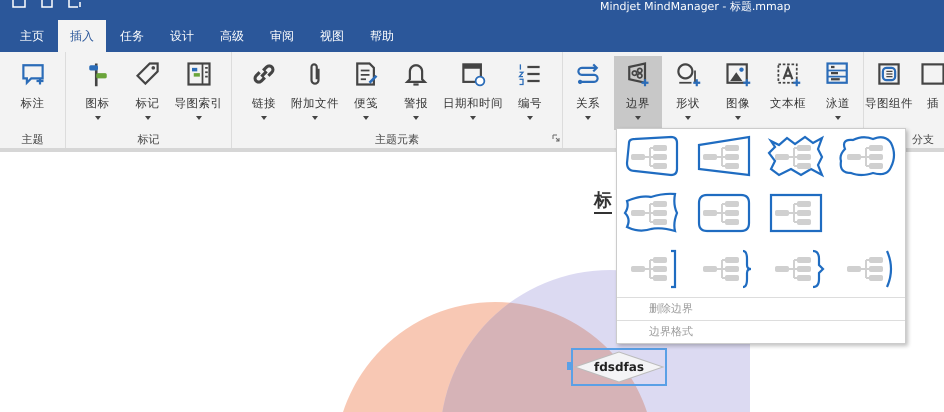  What do you see at coordinates (182, 36) in the screenshot?
I see `ribbon-tab: 设计` at bounding box center [182, 36].